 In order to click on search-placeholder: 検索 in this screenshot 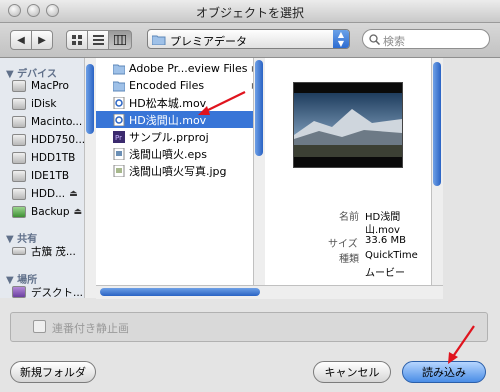, I will do `click(394, 41)`.